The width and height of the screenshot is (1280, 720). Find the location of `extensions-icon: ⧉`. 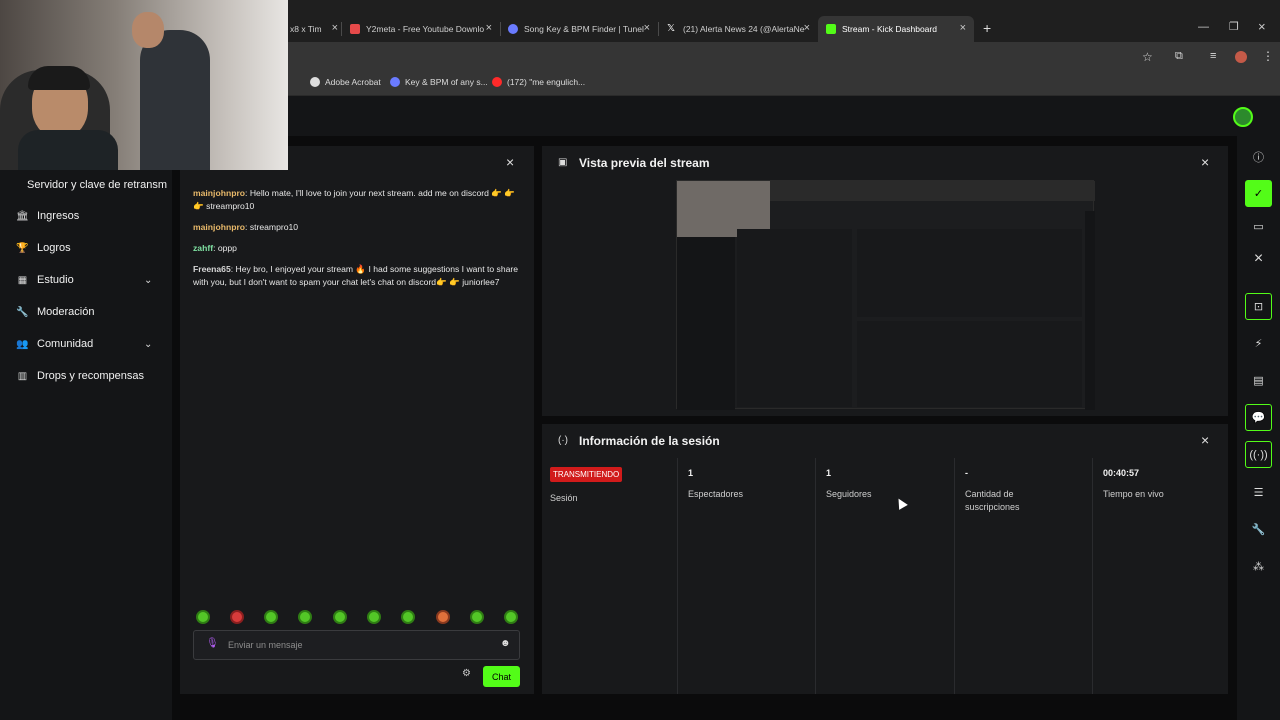

extensions-icon: ⧉ is located at coordinates (1179, 56).